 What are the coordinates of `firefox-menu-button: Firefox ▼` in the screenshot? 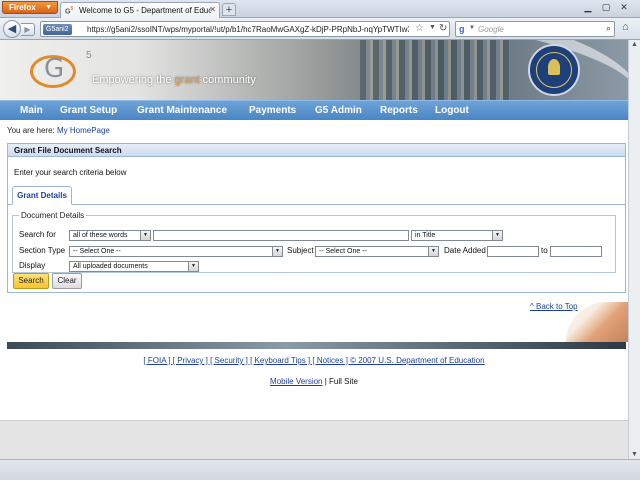 It's located at (30, 7).